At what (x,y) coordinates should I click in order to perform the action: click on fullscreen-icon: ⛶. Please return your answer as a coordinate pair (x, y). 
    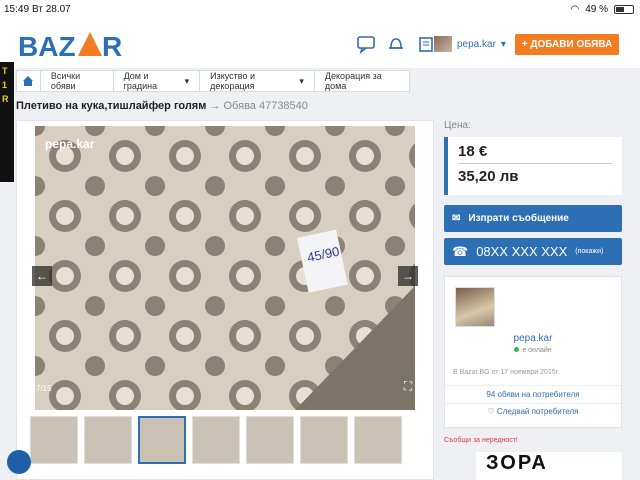
    Looking at the image, I should click on (408, 386).